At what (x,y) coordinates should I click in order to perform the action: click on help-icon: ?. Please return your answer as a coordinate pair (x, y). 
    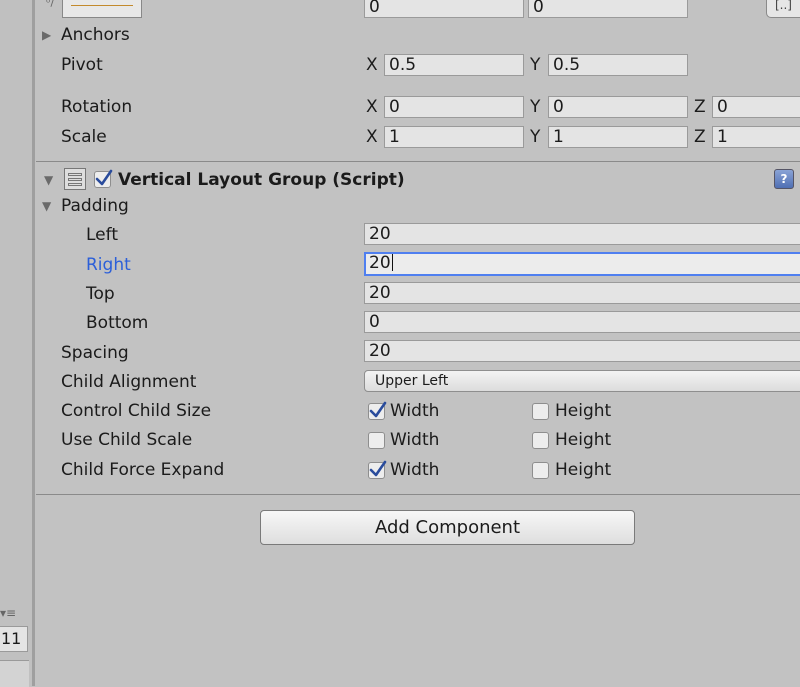
    Looking at the image, I should click on (784, 179).